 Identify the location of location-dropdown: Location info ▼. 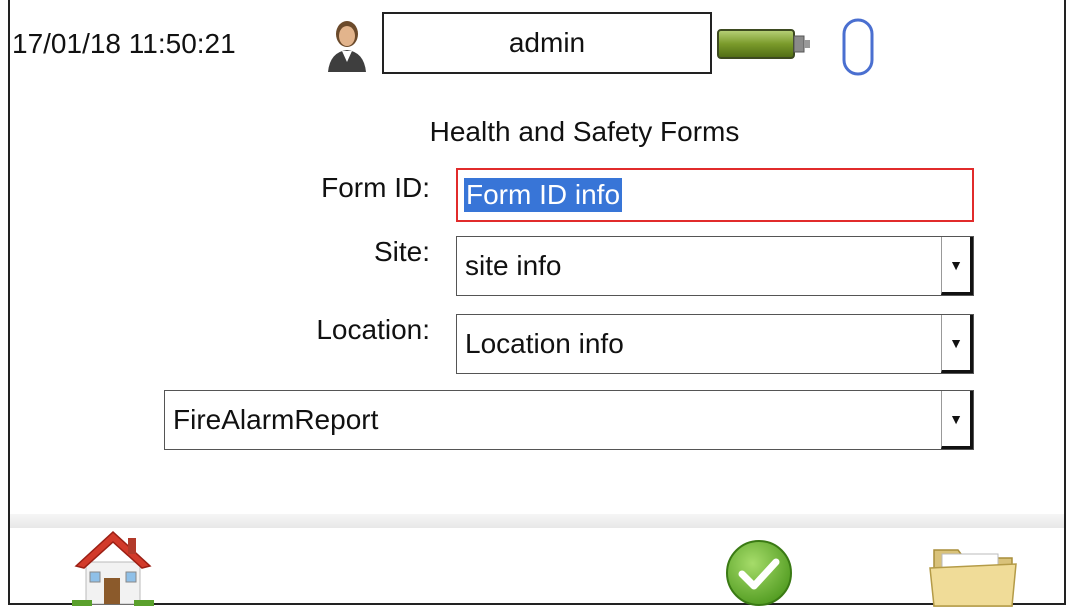
(715, 344).